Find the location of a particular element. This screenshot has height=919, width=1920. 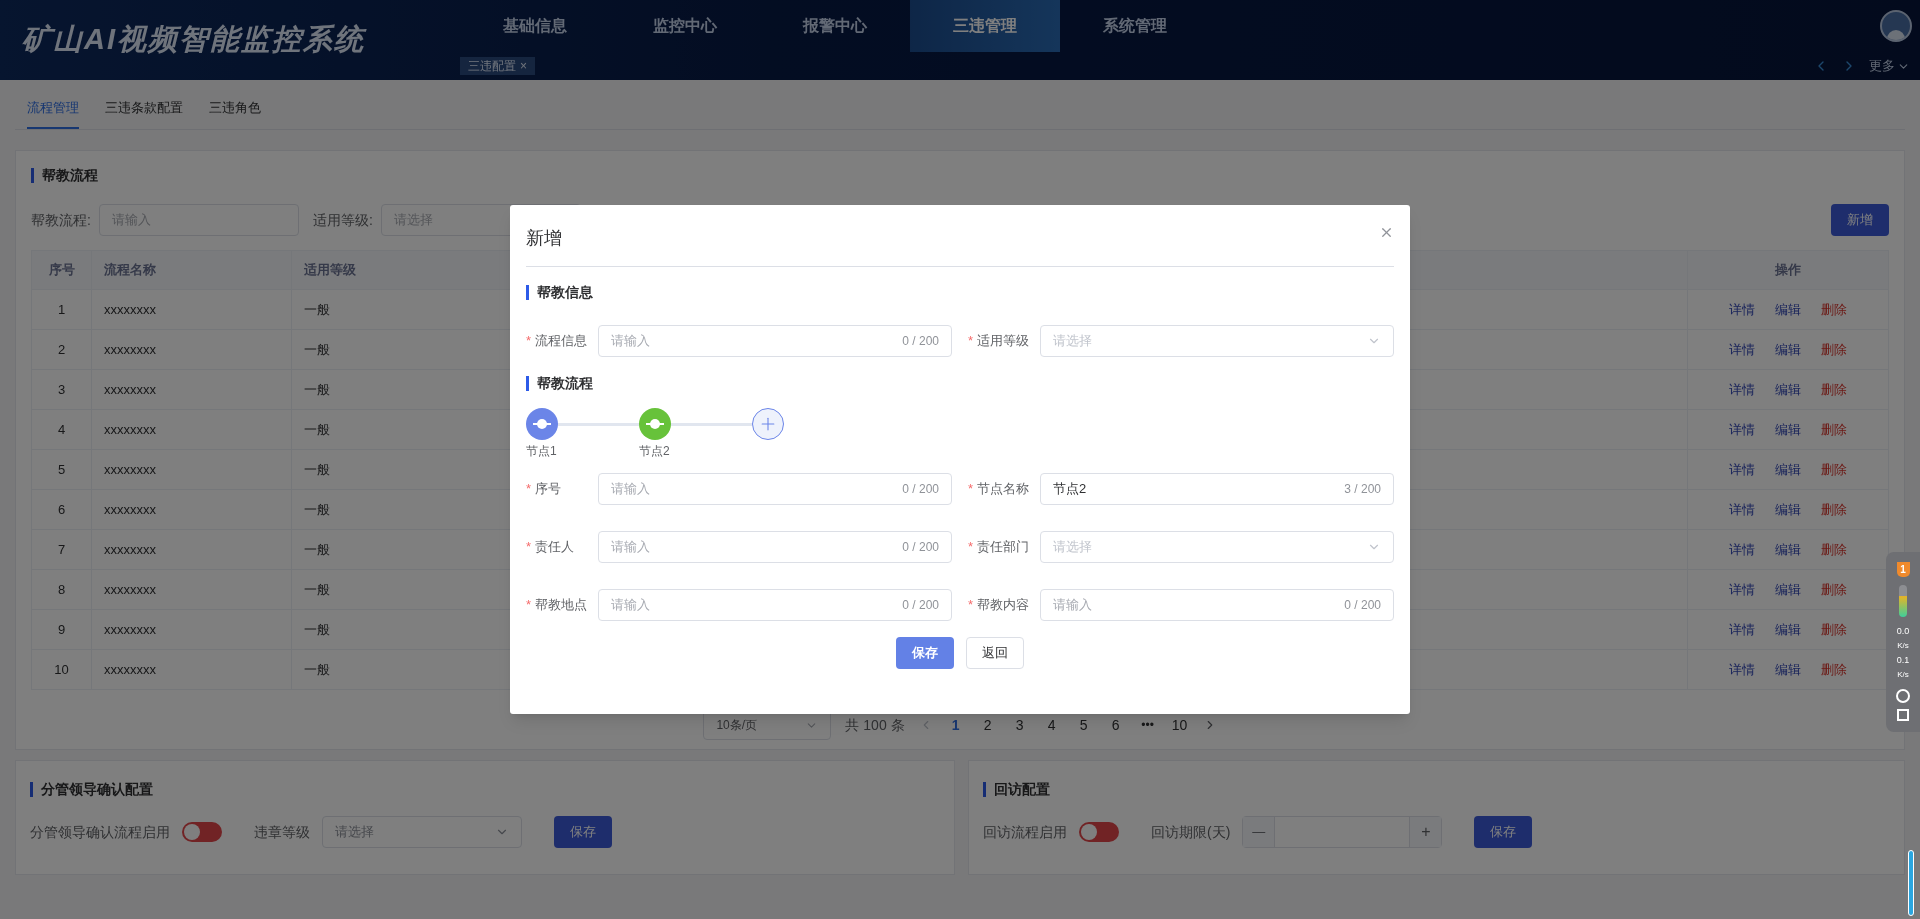

char-counter: 0 / 200 is located at coordinates (920, 341).